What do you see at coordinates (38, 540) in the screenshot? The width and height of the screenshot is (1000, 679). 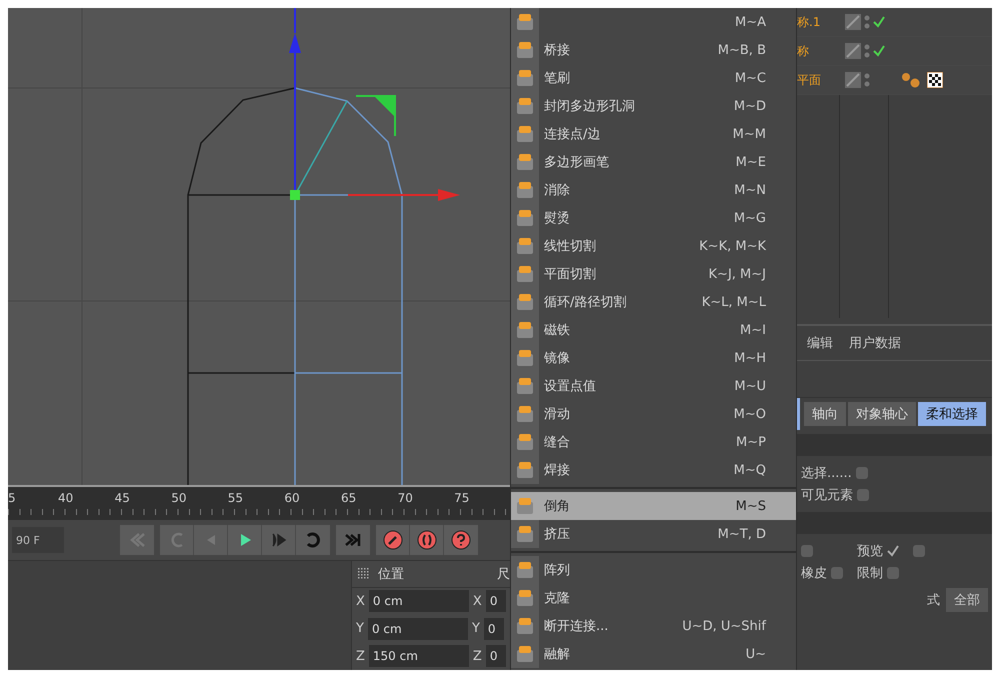 I see `frame-field: 90 F` at bounding box center [38, 540].